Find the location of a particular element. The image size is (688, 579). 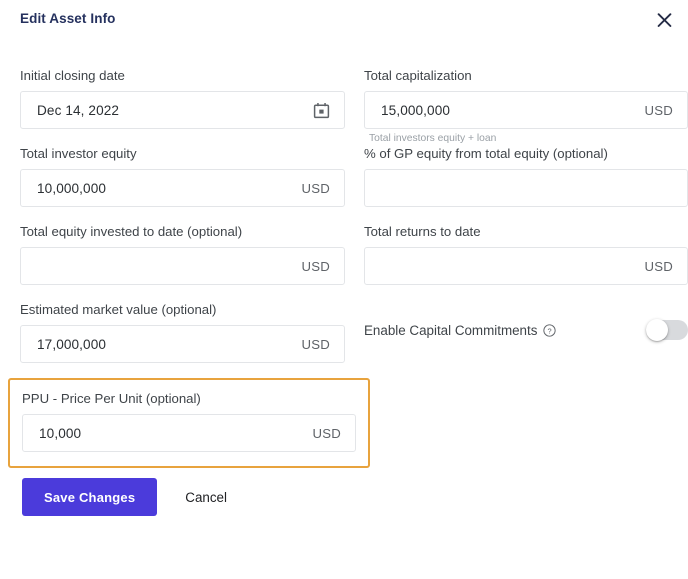

save-changes-button: Save Changes is located at coordinates (90, 497).